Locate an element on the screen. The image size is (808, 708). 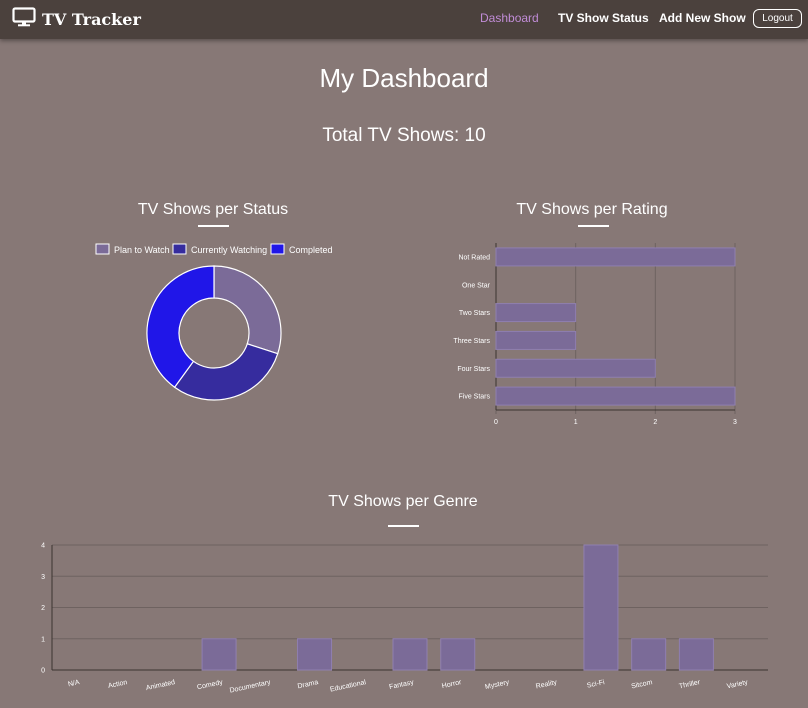
rating-category-label: Not Rated is located at coordinates (474, 257).